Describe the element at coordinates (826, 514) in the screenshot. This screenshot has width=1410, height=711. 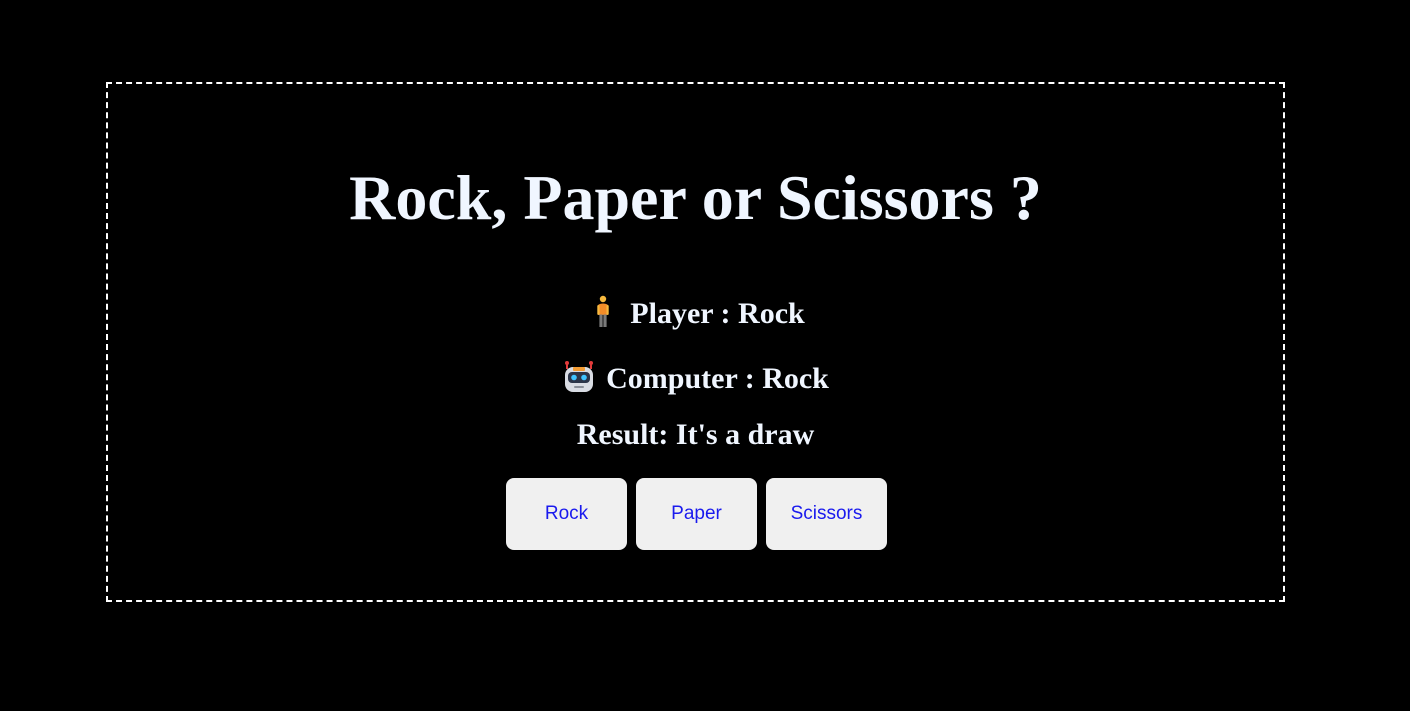
I see `scissors-button: Scissors` at that location.